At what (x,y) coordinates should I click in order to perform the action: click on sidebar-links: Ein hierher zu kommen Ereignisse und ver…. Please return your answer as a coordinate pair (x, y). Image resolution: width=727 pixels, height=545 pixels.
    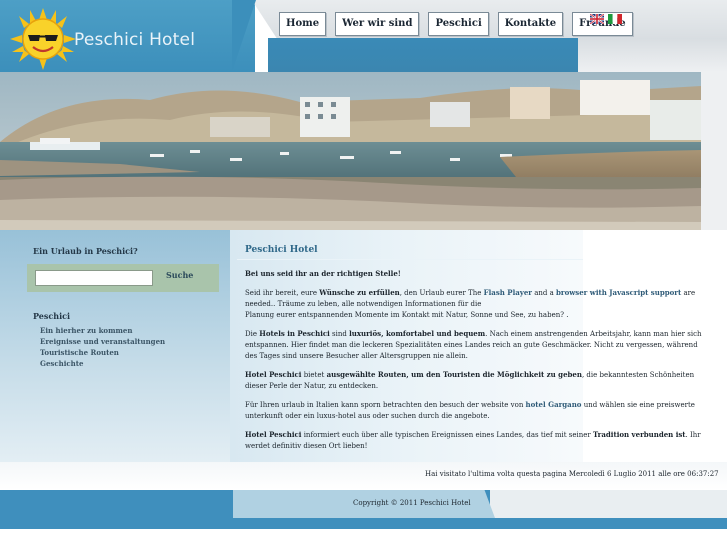
    Looking at the image, I should click on (102, 347).